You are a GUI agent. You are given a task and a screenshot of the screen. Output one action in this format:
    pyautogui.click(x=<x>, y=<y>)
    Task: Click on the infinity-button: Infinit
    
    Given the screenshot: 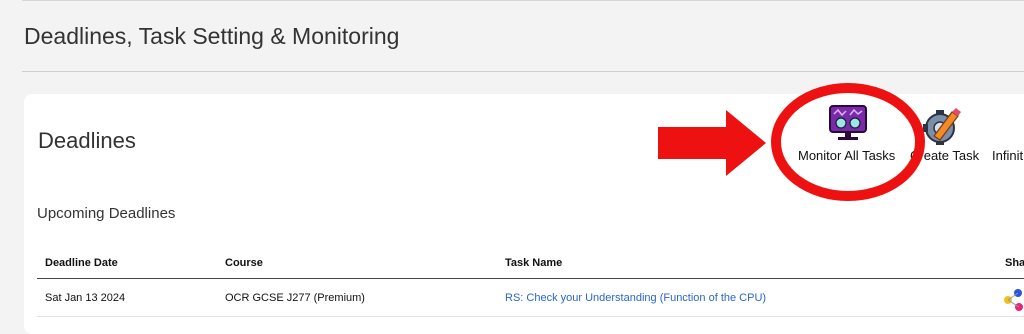 What is the action you would take?
    pyautogui.click(x=1007, y=155)
    